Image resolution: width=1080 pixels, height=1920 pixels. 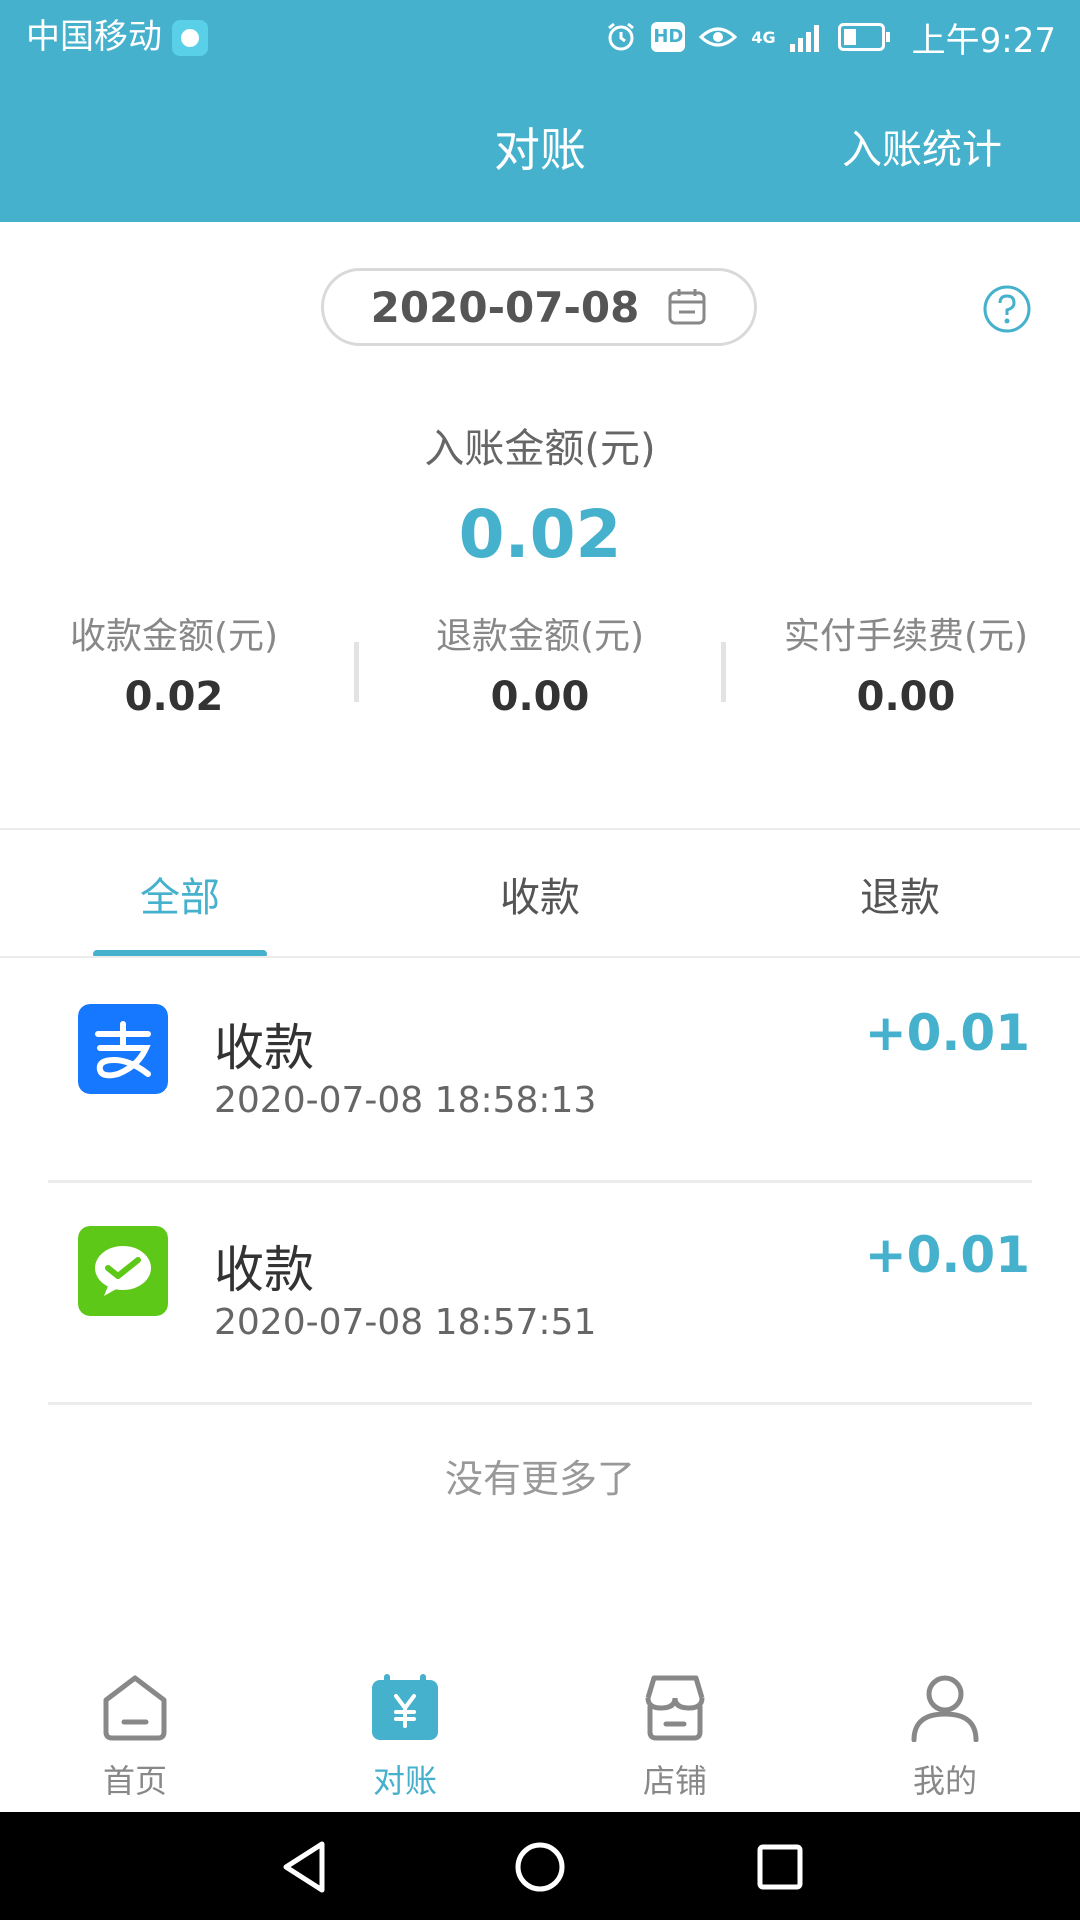 I want to click on tabs-divider, so click(x=540, y=957).